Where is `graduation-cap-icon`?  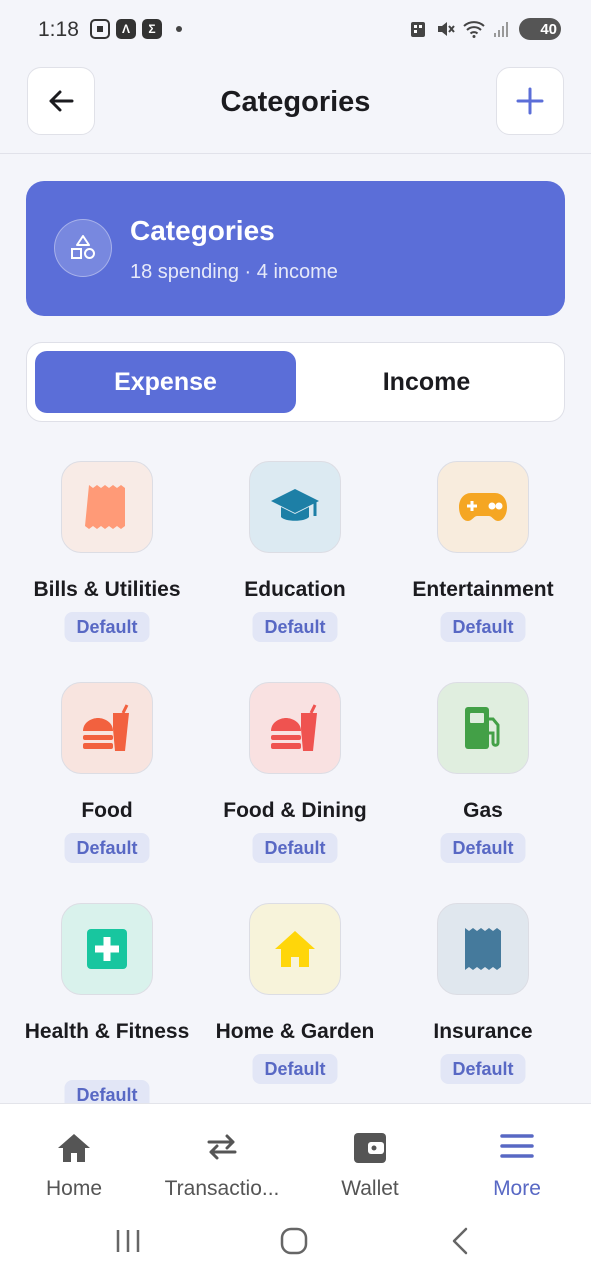 graduation-cap-icon is located at coordinates (295, 505).